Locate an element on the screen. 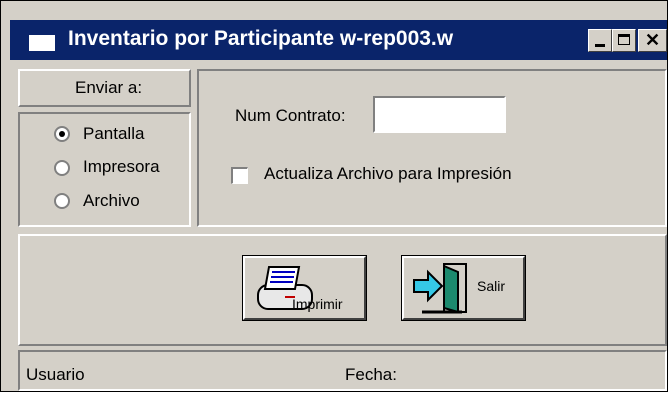  send-to-label: Enviar a: is located at coordinates (109, 87).